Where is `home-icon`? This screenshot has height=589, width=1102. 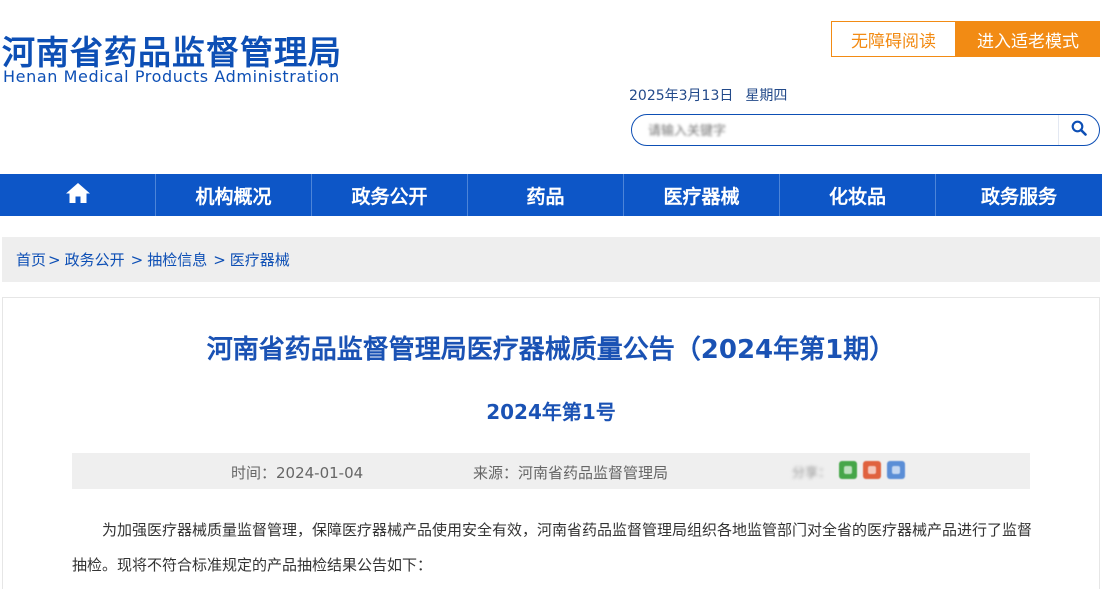 home-icon is located at coordinates (78, 195).